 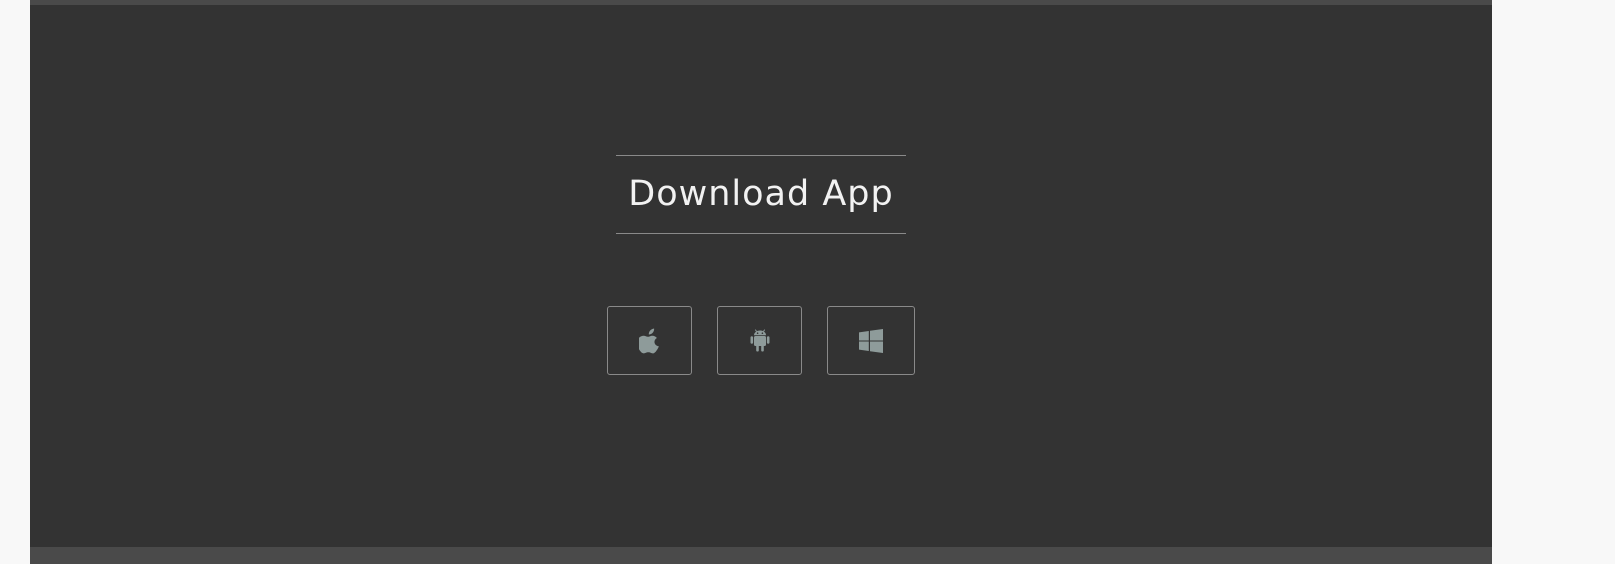 I want to click on windows-icon, so click(x=871, y=340).